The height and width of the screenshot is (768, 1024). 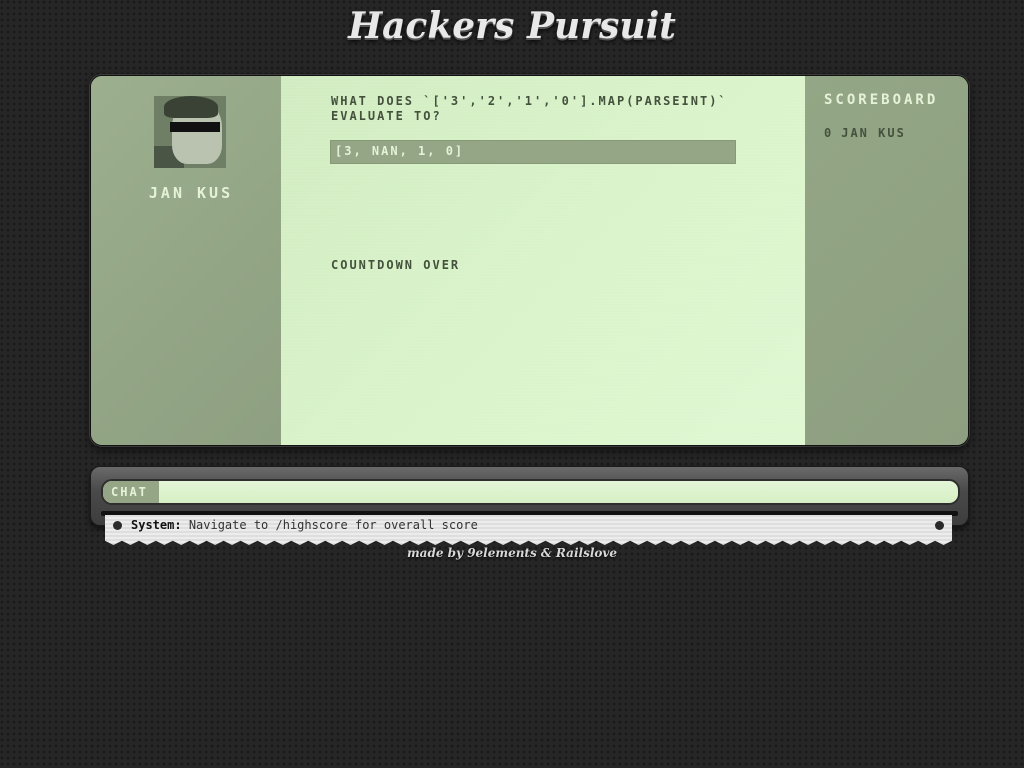 What do you see at coordinates (333, 525) in the screenshot?
I see `chat-message-text: Navigate to /highscore for overall score` at bounding box center [333, 525].